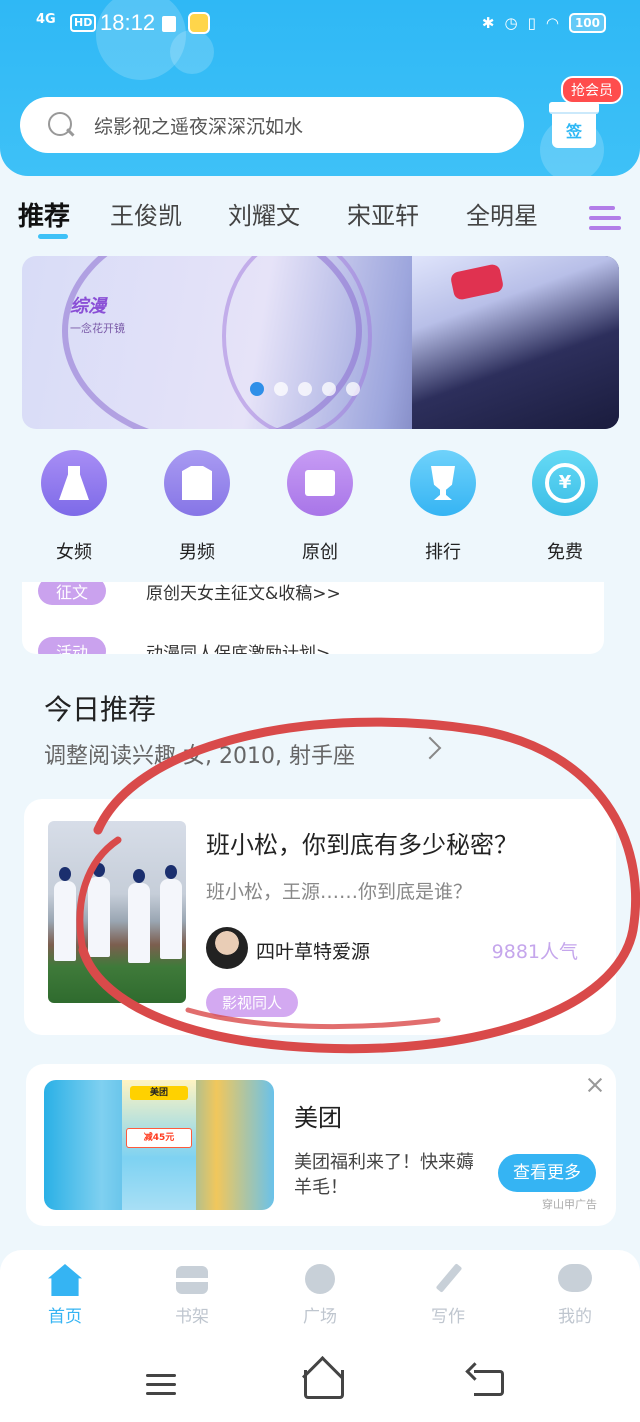 This screenshot has width=640, height=1422. Describe the element at coordinates (320, 1317) in the screenshot. I see `nav-label: 广场` at that location.